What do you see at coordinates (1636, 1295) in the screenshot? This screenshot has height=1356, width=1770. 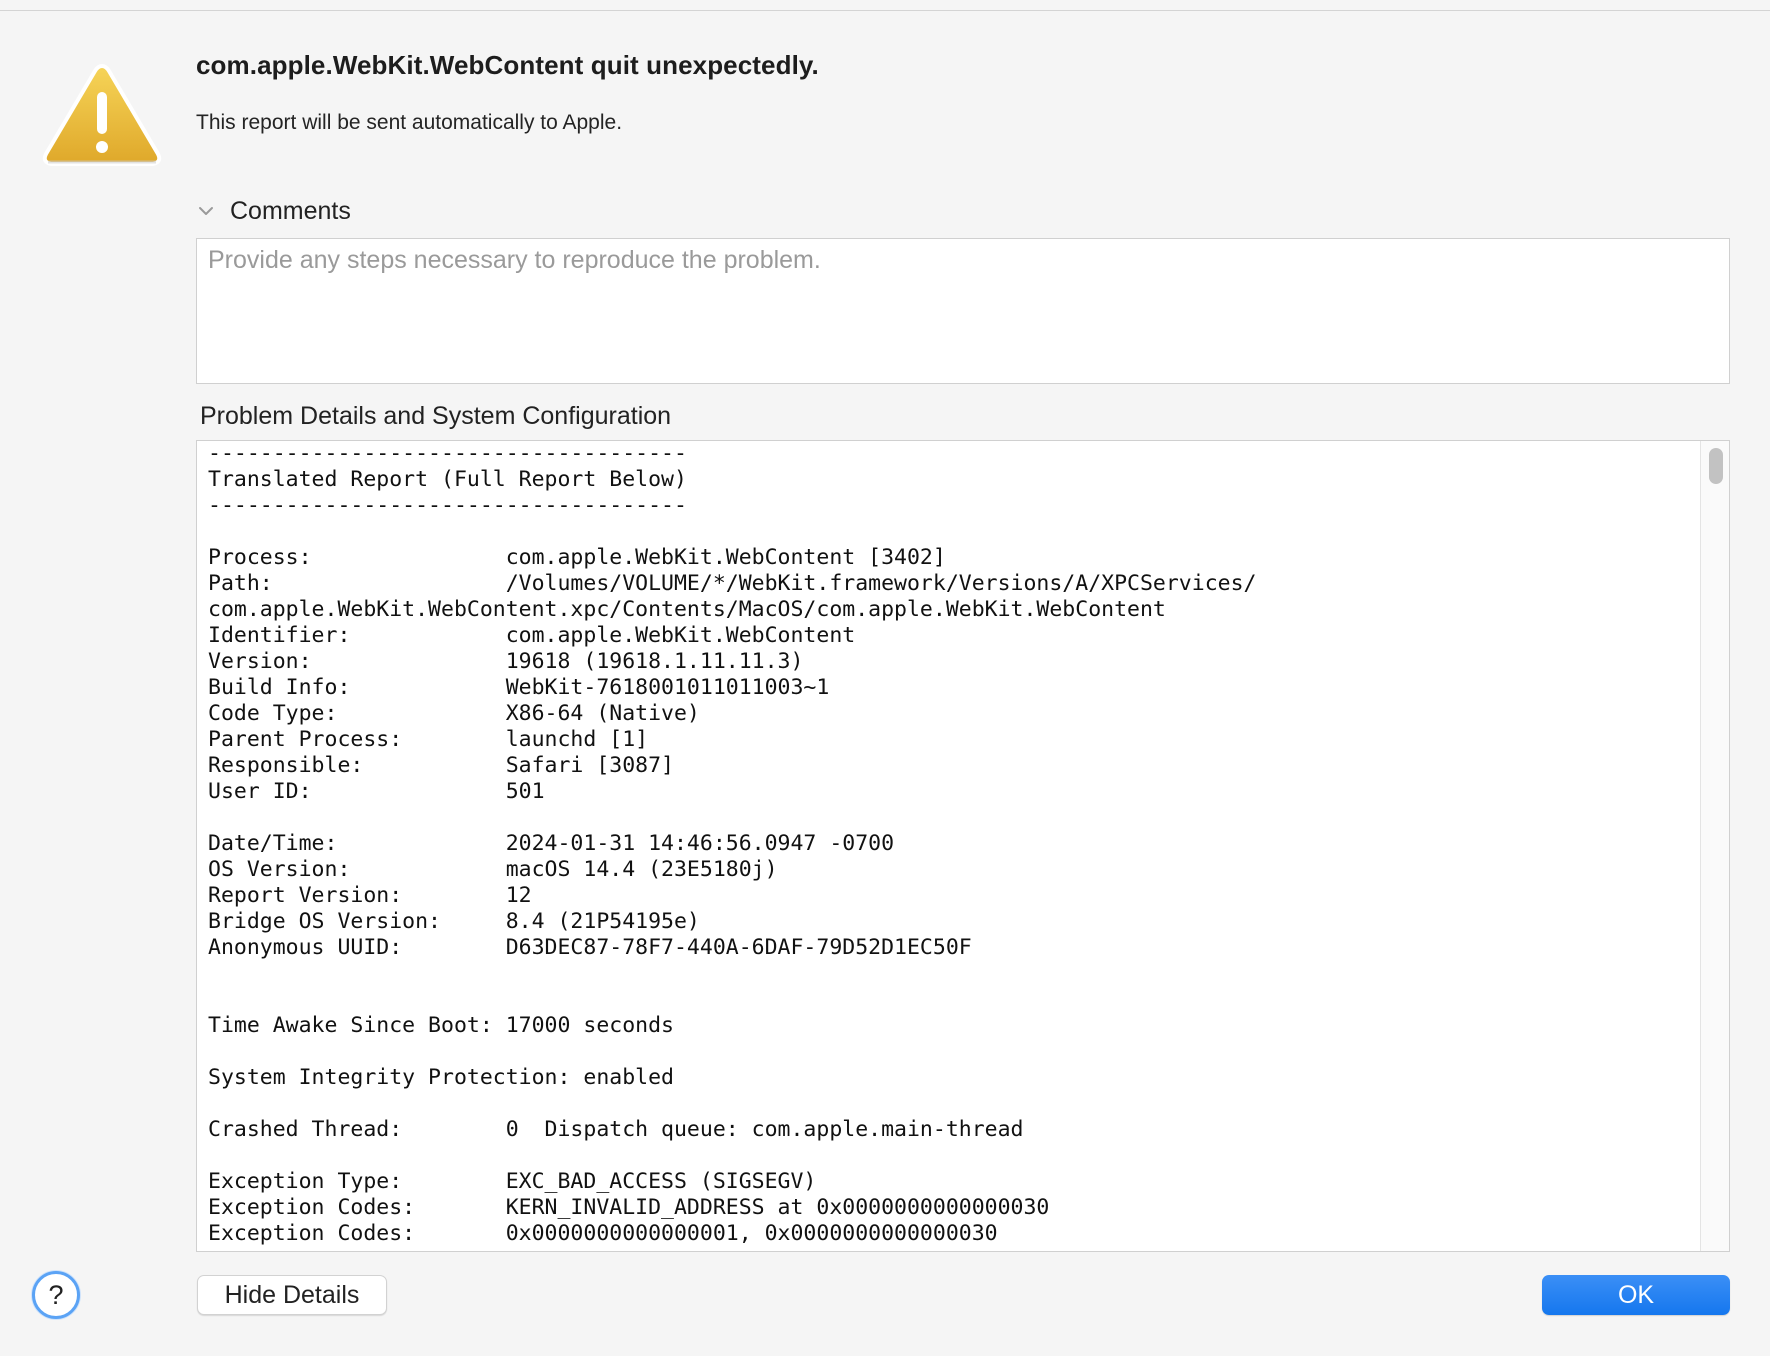 I see `ok-button: OK` at bounding box center [1636, 1295].